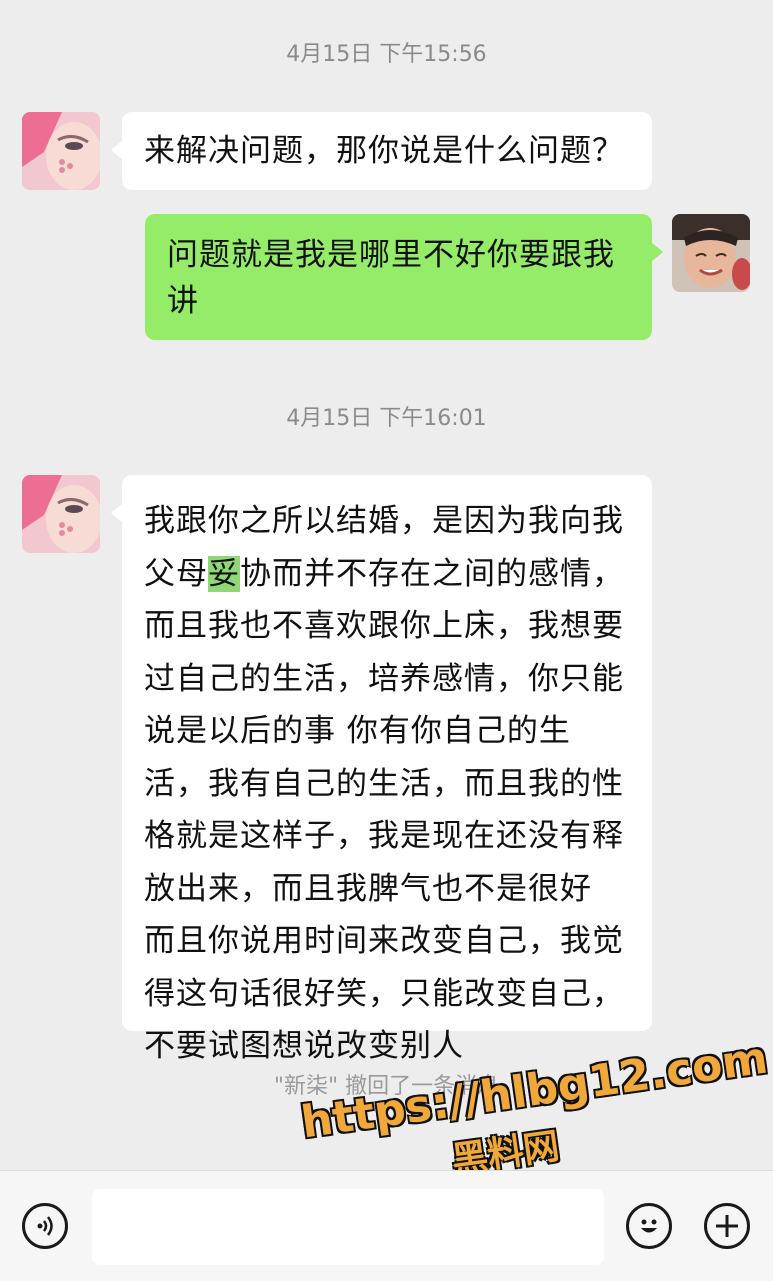  I want to click on message-bubble-sent: 问题就是我是哪里不好你要跟我讲, so click(404, 277).